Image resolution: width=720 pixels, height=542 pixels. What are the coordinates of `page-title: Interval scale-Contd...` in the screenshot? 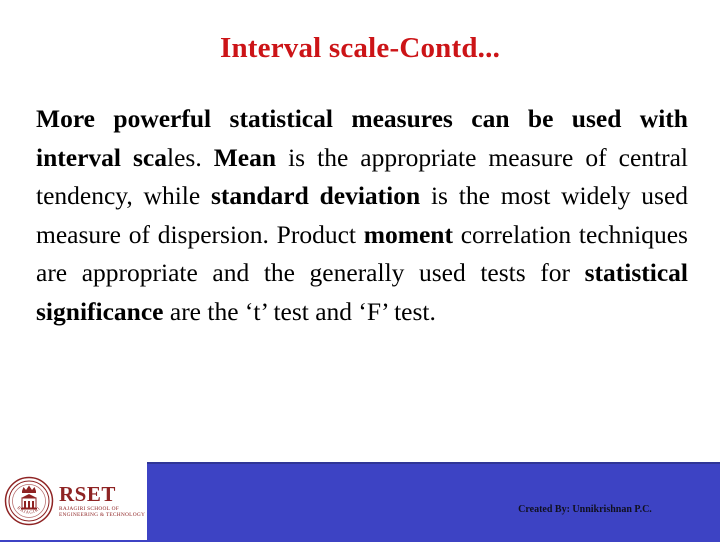 It's located at (360, 48).